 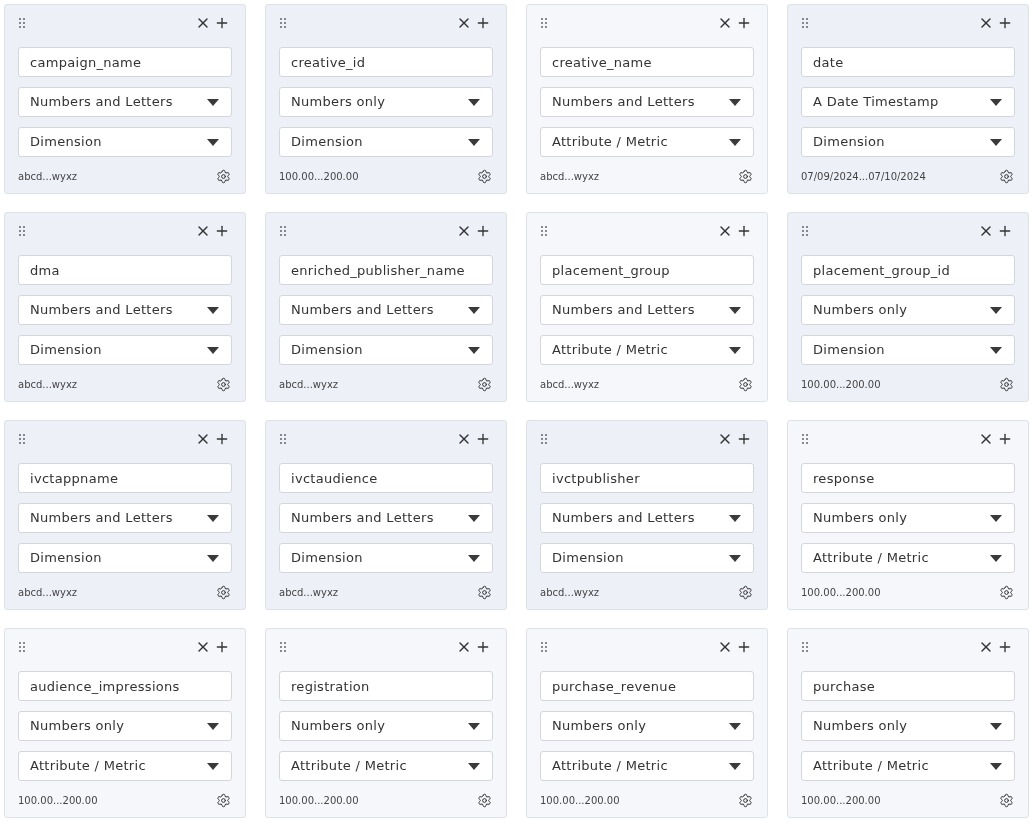 What do you see at coordinates (908, 686) in the screenshot?
I see `column-name-field: purchase` at bounding box center [908, 686].